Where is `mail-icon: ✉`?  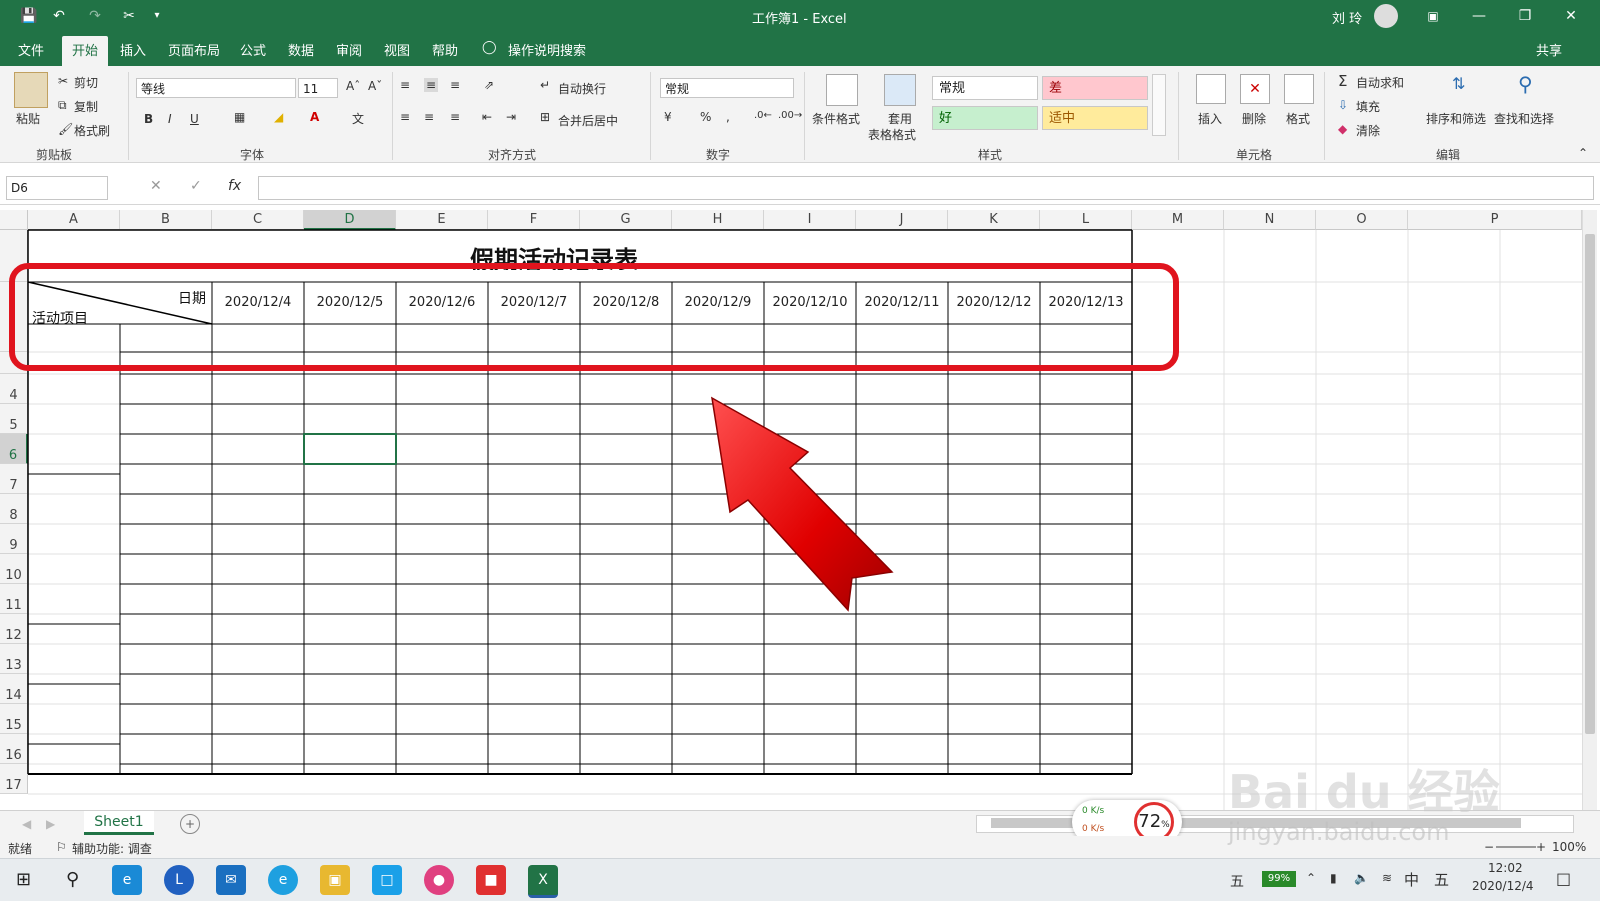 mail-icon: ✉ is located at coordinates (231, 880).